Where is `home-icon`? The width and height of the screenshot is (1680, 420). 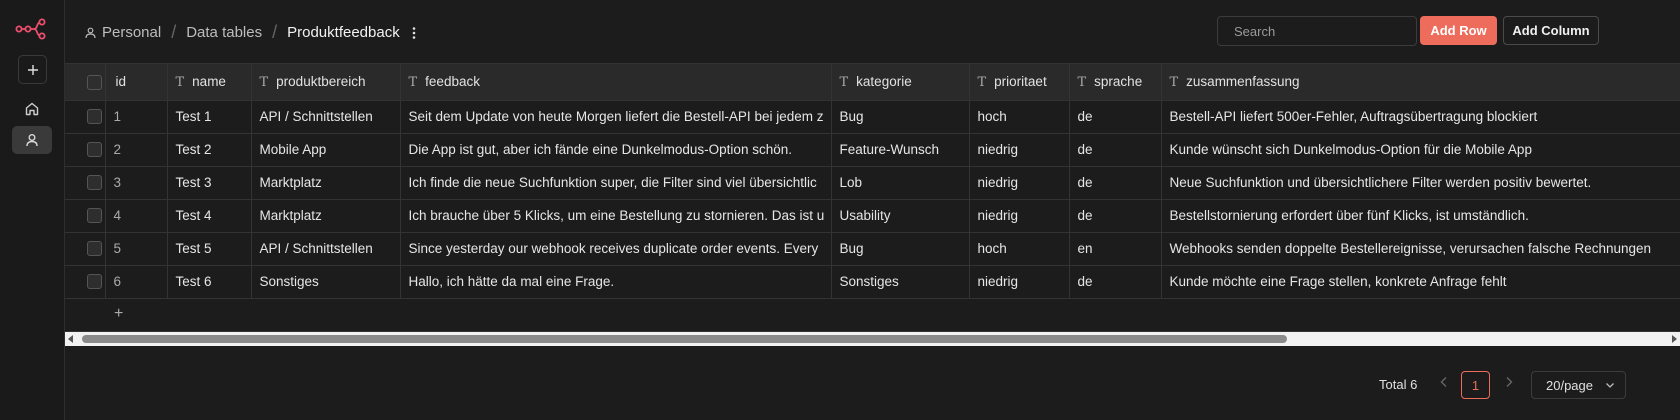 home-icon is located at coordinates (32, 109).